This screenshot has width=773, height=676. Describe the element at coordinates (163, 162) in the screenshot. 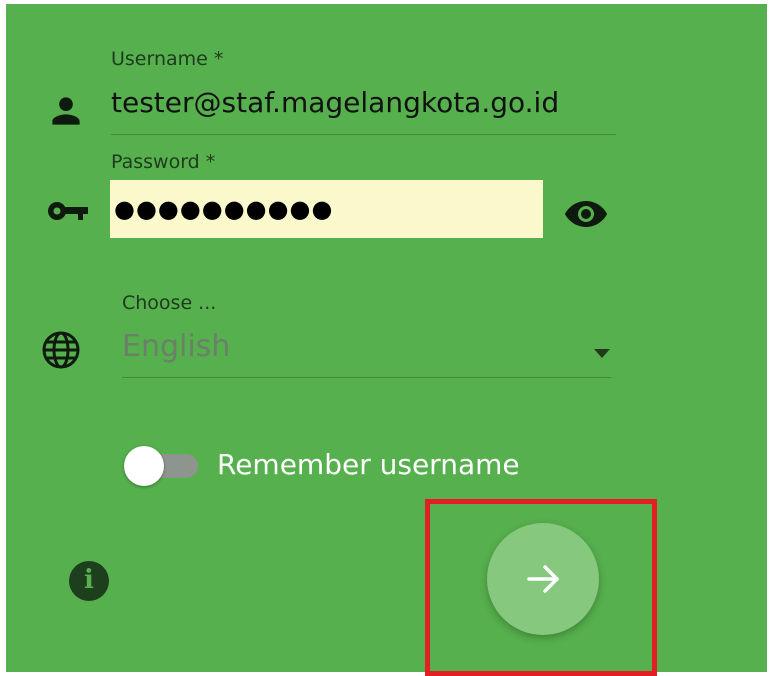

I see `password-label: Password *` at that location.